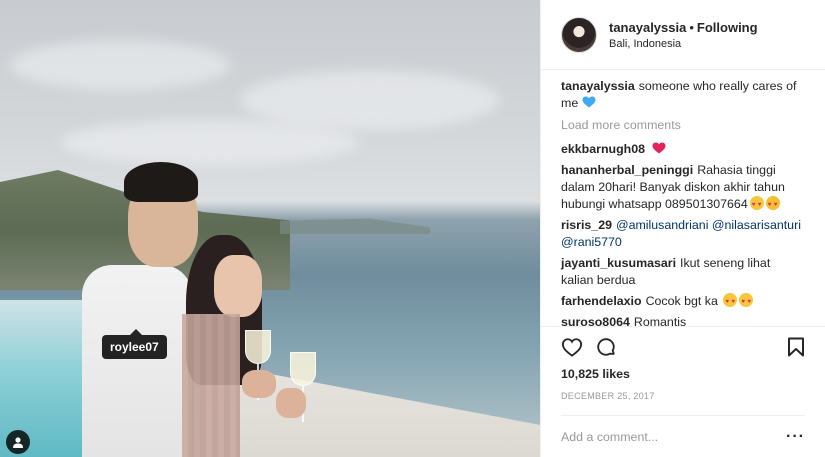 The image size is (825, 457). What do you see at coordinates (161, 182) in the screenshot?
I see `man-hair` at bounding box center [161, 182].